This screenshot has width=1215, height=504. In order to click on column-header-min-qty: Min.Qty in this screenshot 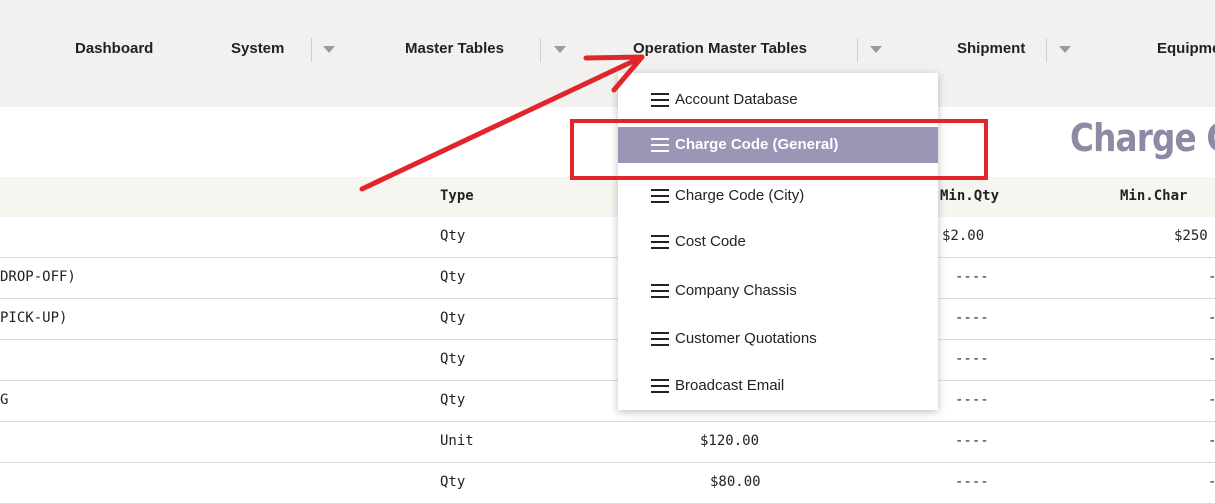, I will do `click(969, 196)`.